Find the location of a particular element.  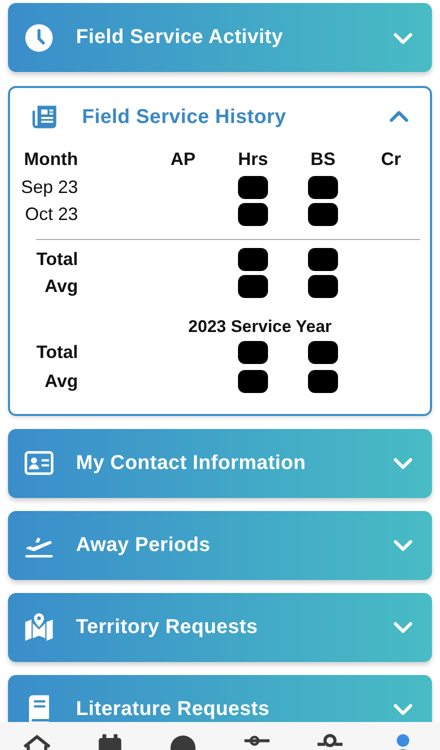

section-header: Field Service History is located at coordinates (220, 117).